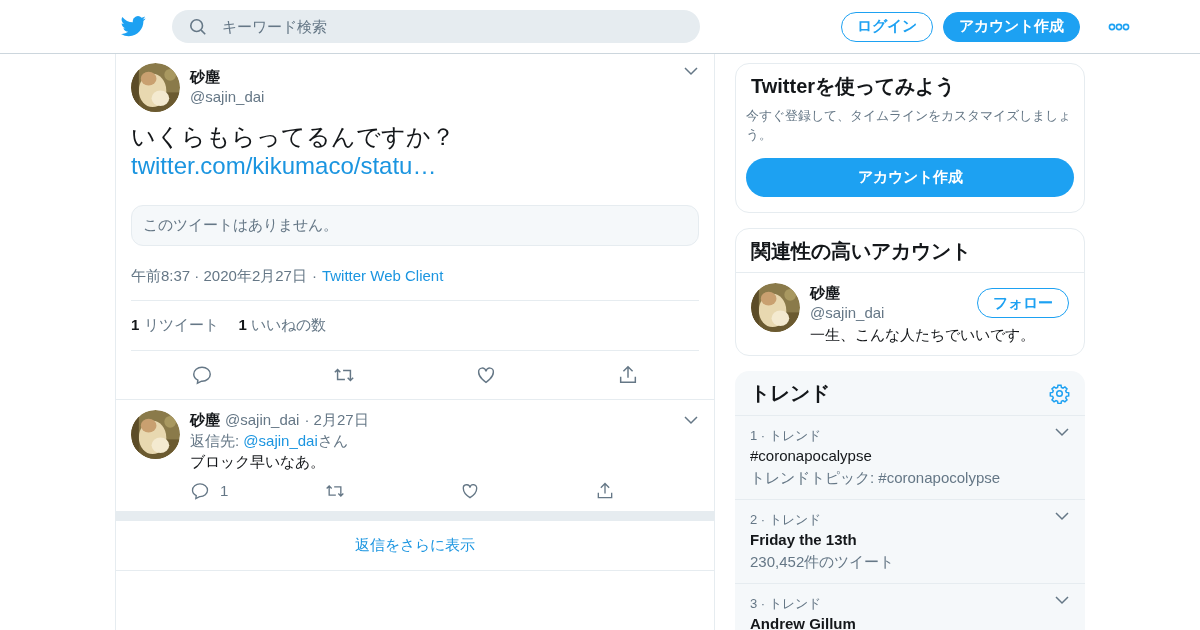 This screenshot has width=1200, height=630. What do you see at coordinates (175, 325) in the screenshot?
I see `stat-count: 1 リツイート` at bounding box center [175, 325].